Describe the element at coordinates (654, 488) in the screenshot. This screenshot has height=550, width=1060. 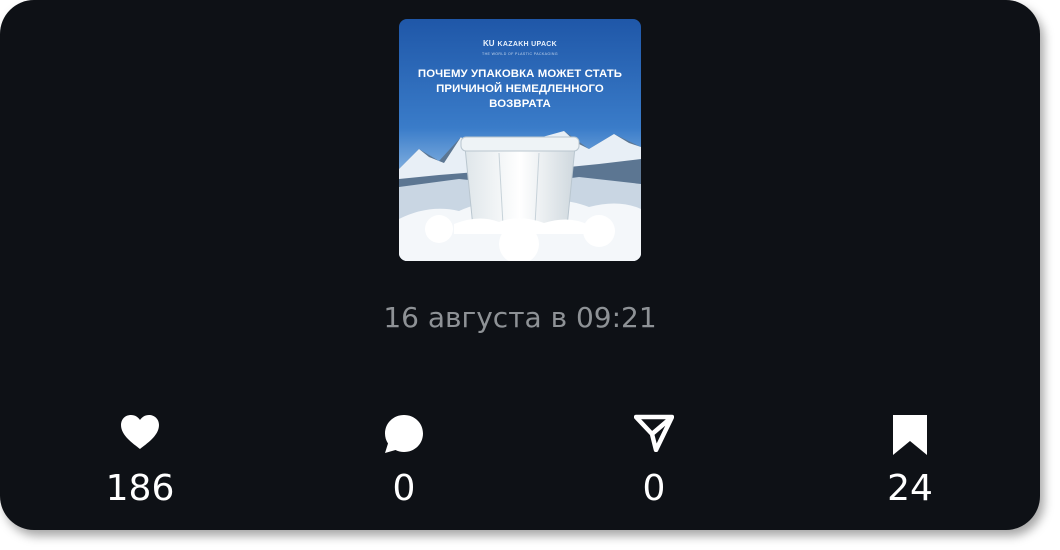
I see `shares-count: 0` at that location.